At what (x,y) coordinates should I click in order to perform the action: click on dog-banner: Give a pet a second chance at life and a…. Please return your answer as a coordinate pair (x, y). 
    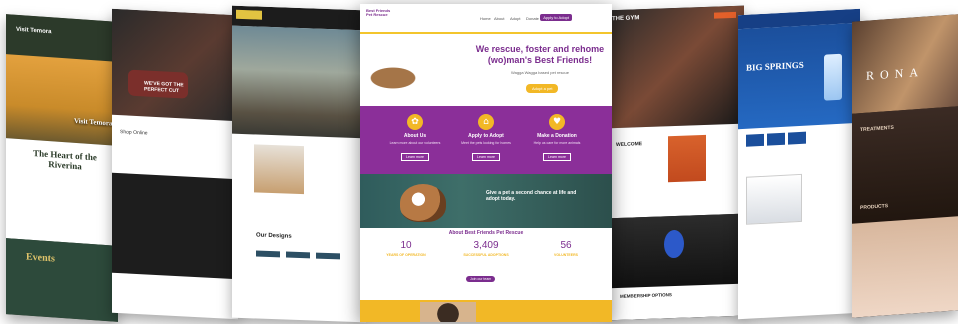
    Looking at the image, I should click on (486, 201).